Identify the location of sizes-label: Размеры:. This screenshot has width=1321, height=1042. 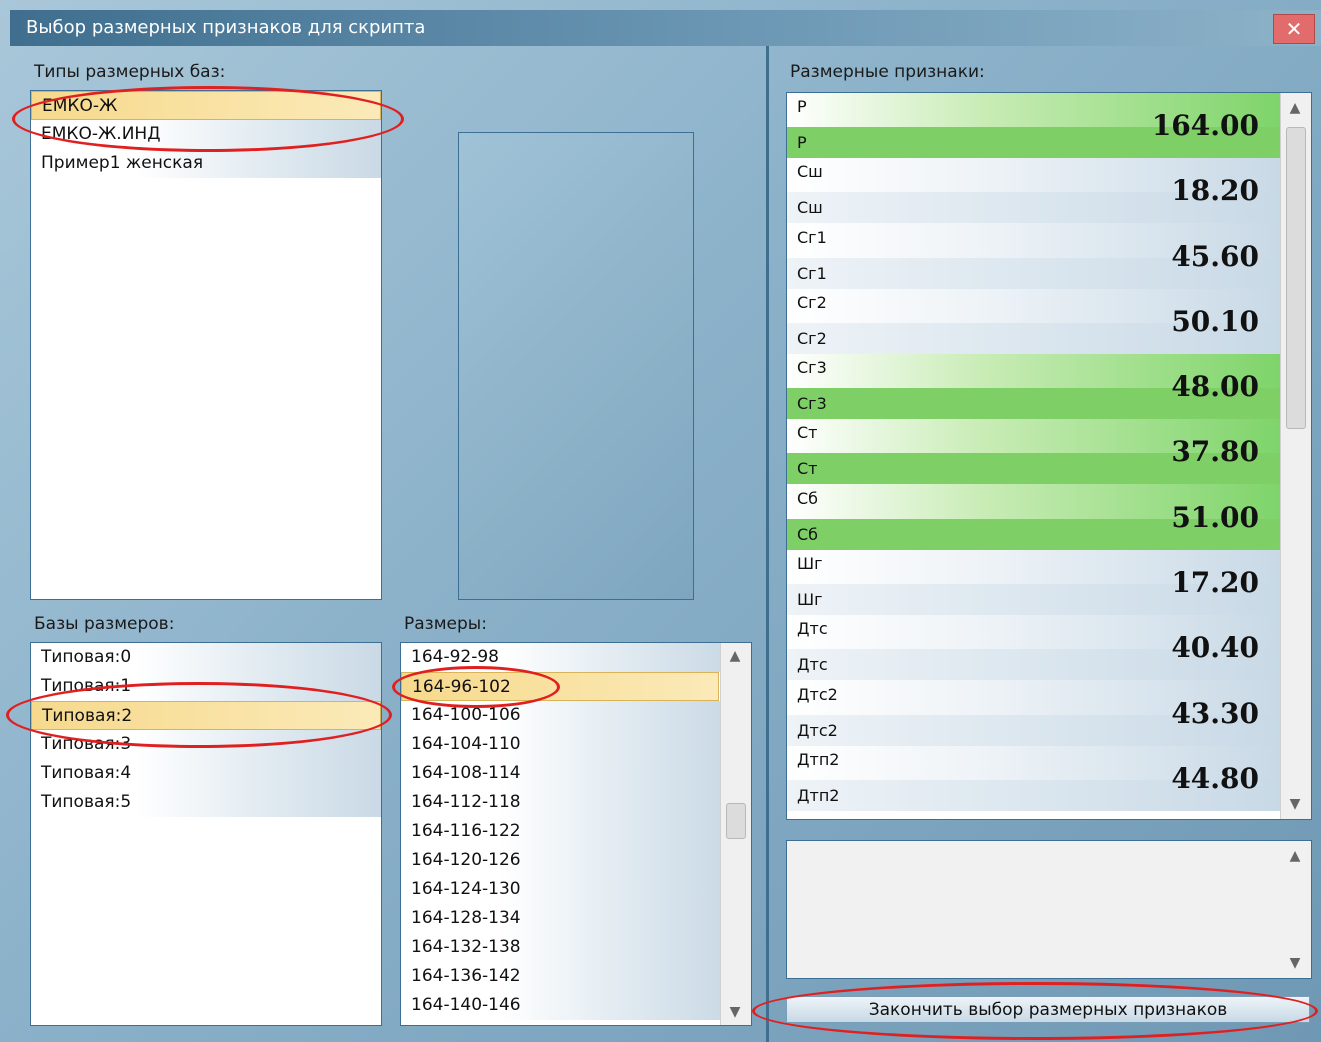
(445, 624).